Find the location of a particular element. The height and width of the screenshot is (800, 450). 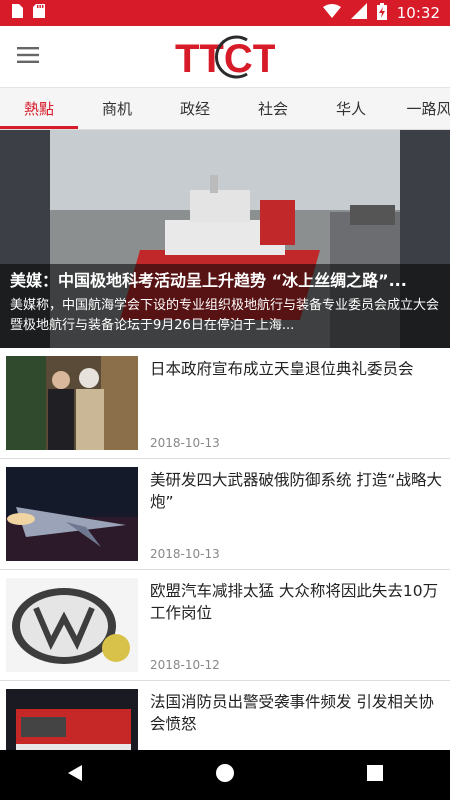

recents-icon is located at coordinates (375, 775).